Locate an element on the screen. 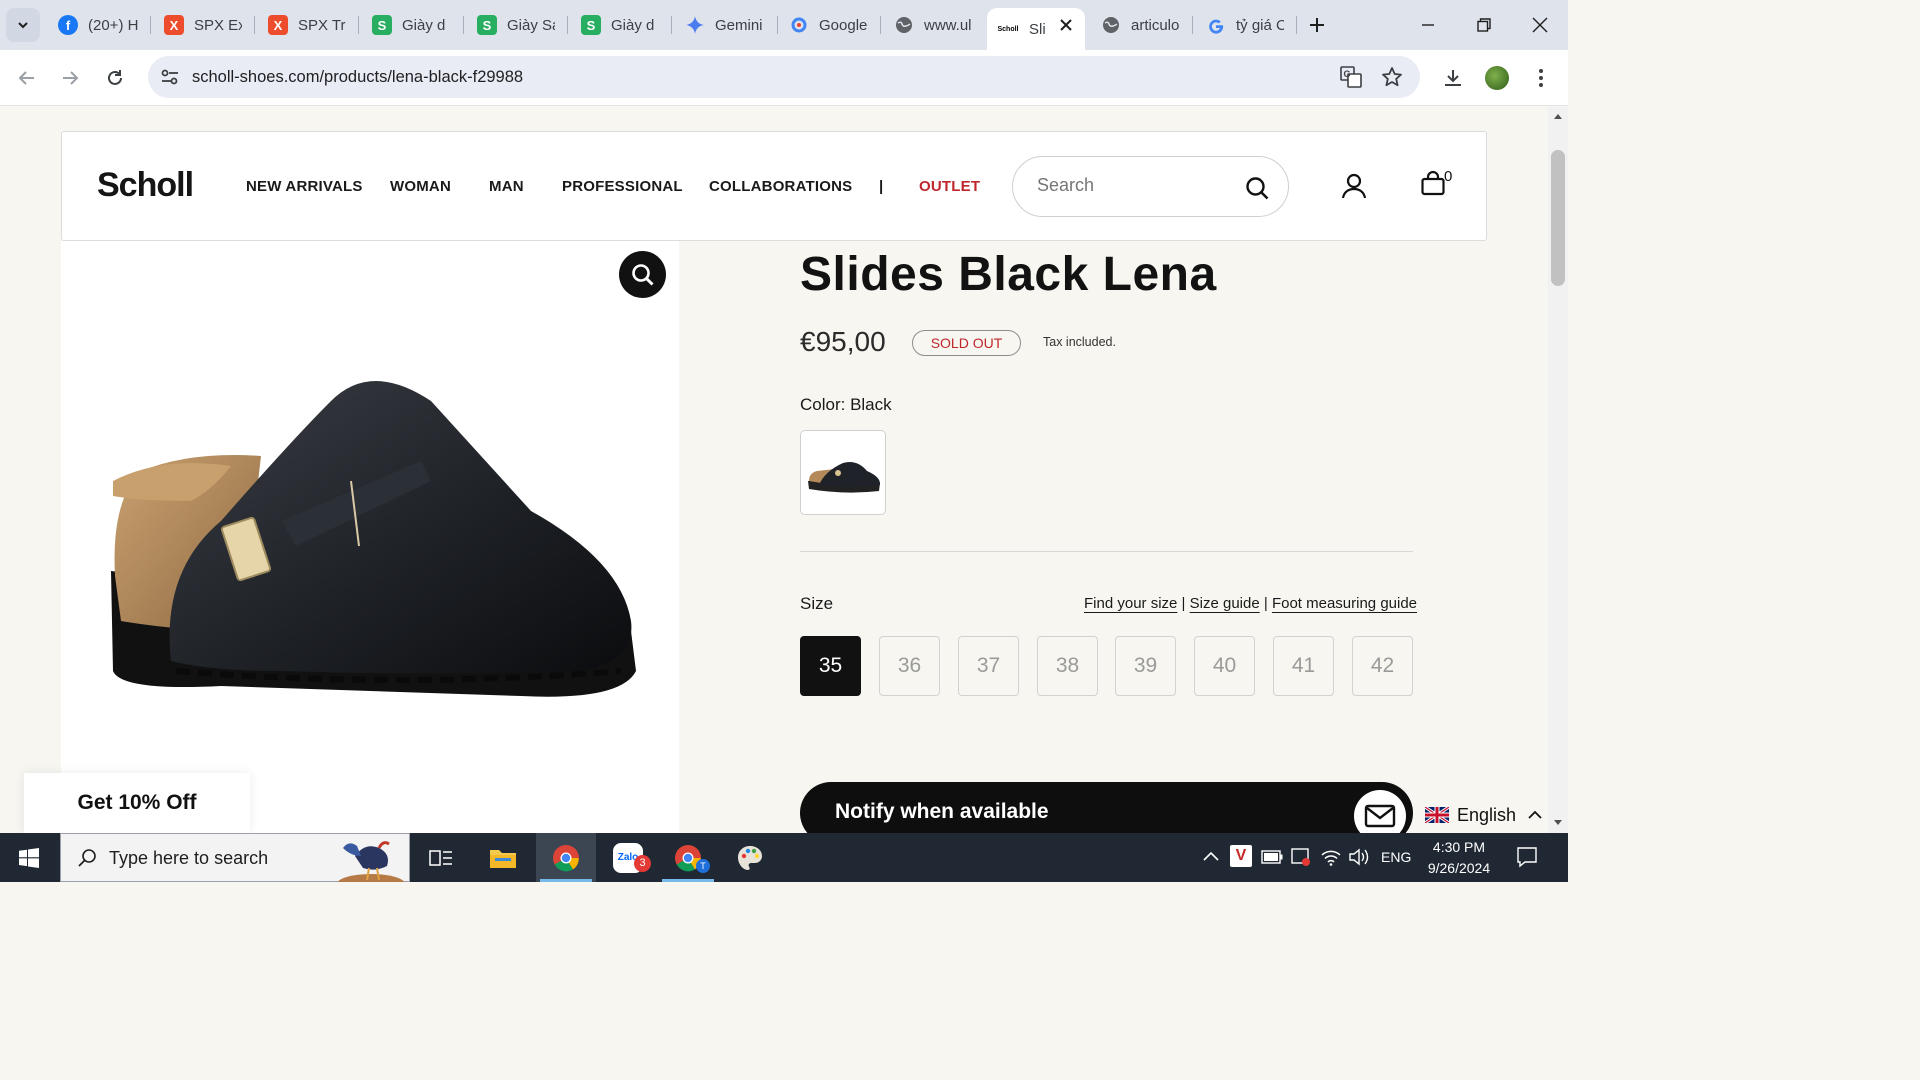 The width and height of the screenshot is (1920, 1080). size-guide-link: Size guide is located at coordinates (1225, 603).